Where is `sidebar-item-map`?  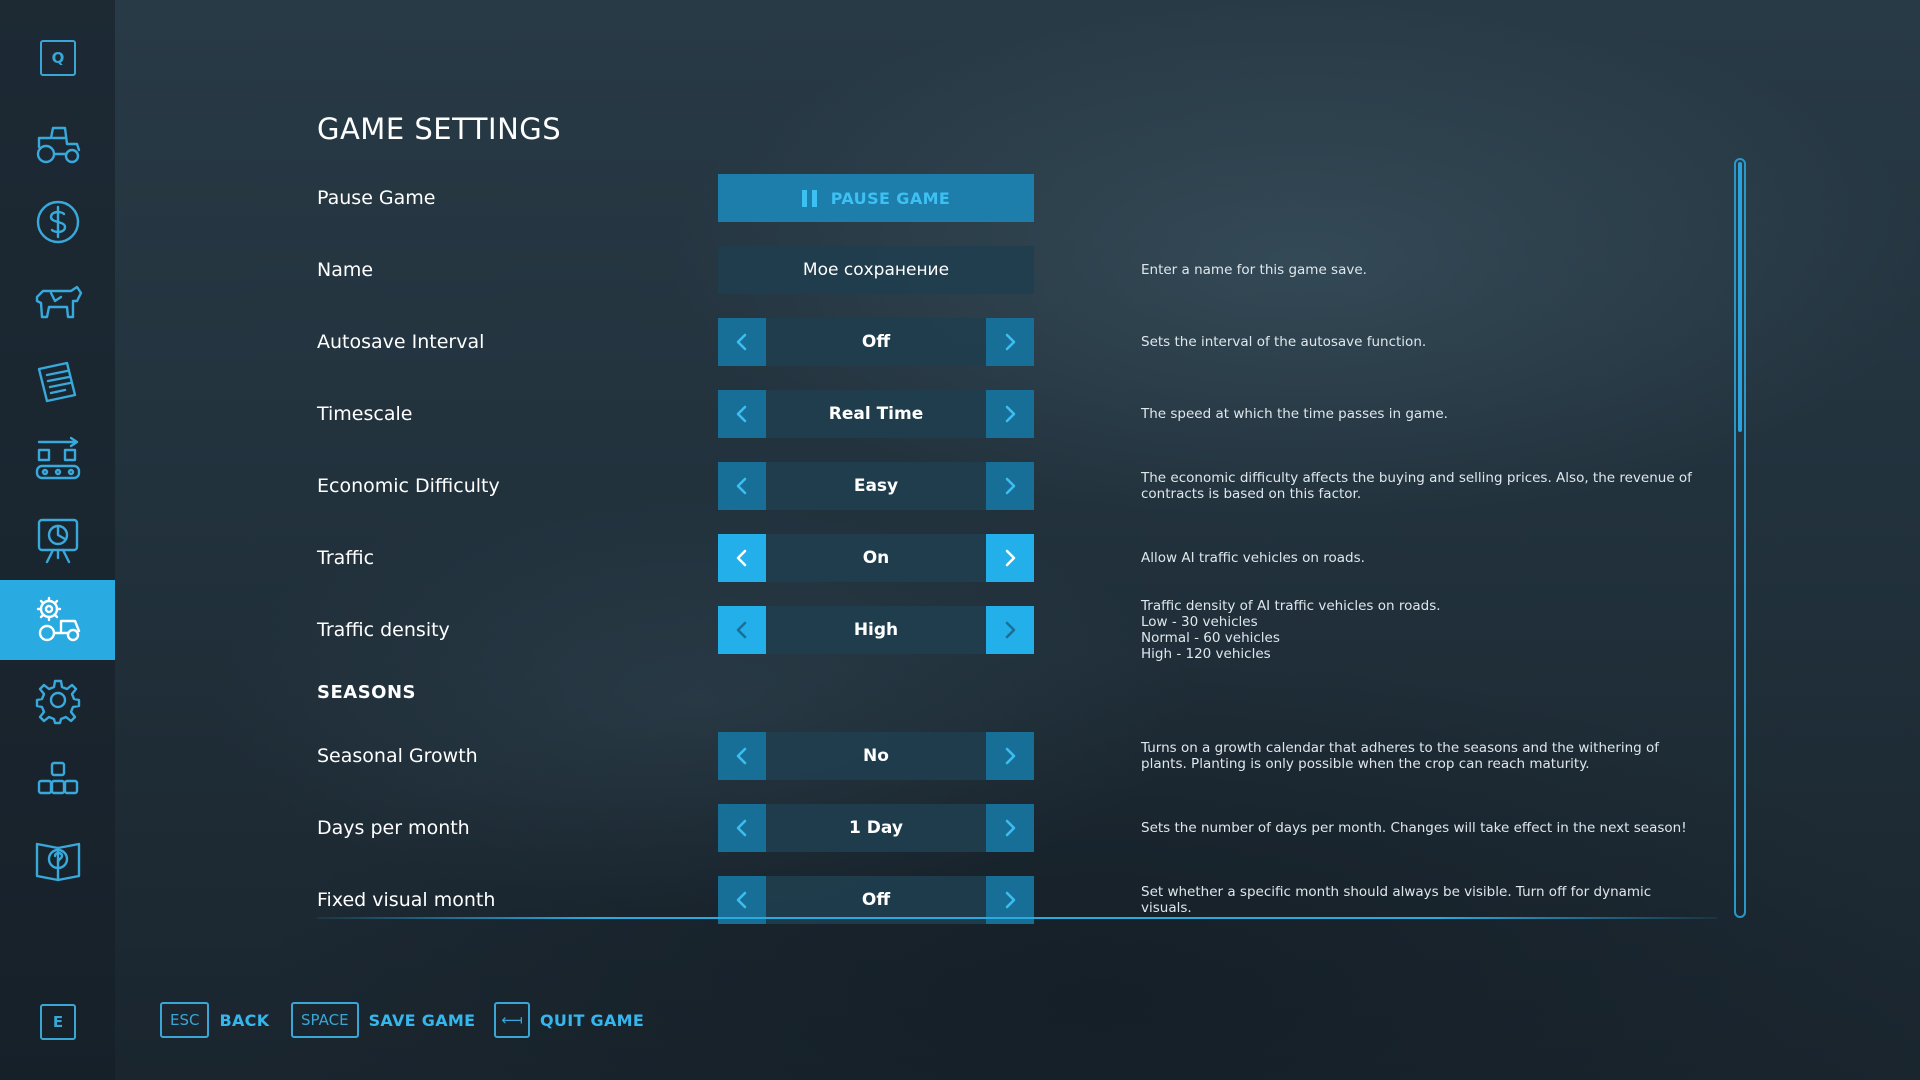 sidebar-item-map is located at coordinates (57, 541).